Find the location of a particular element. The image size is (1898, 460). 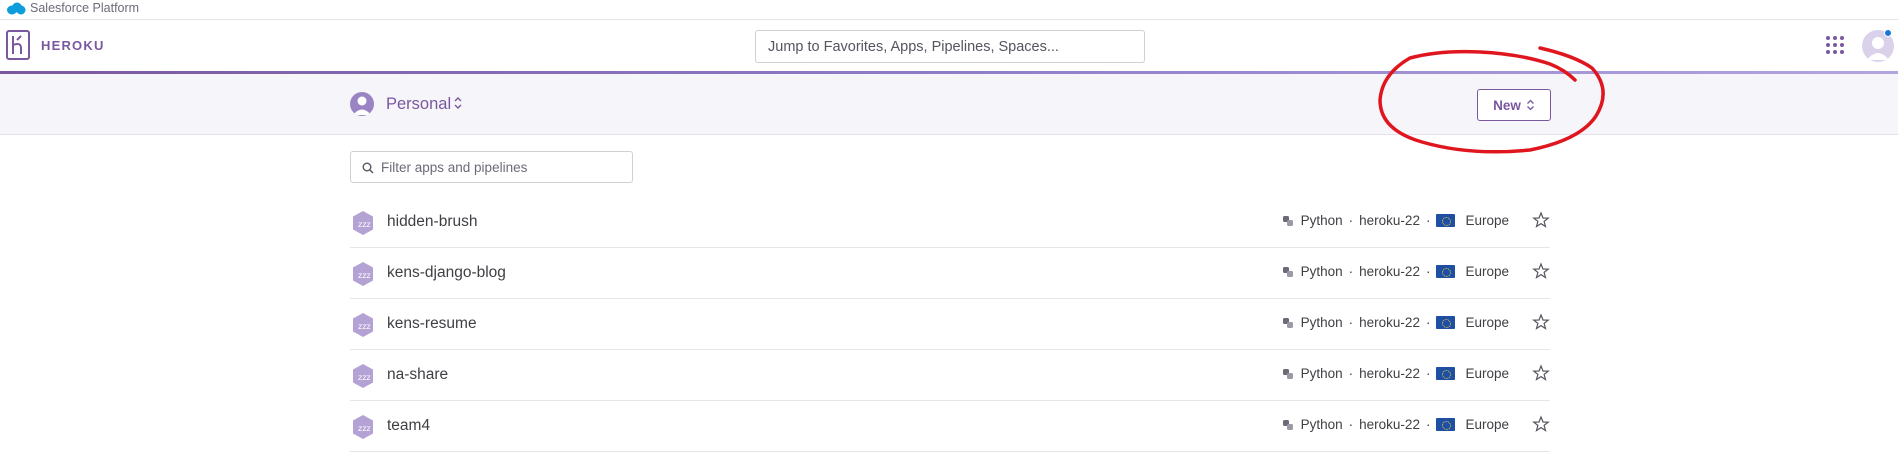

chevron-updown-icon is located at coordinates (458, 103).